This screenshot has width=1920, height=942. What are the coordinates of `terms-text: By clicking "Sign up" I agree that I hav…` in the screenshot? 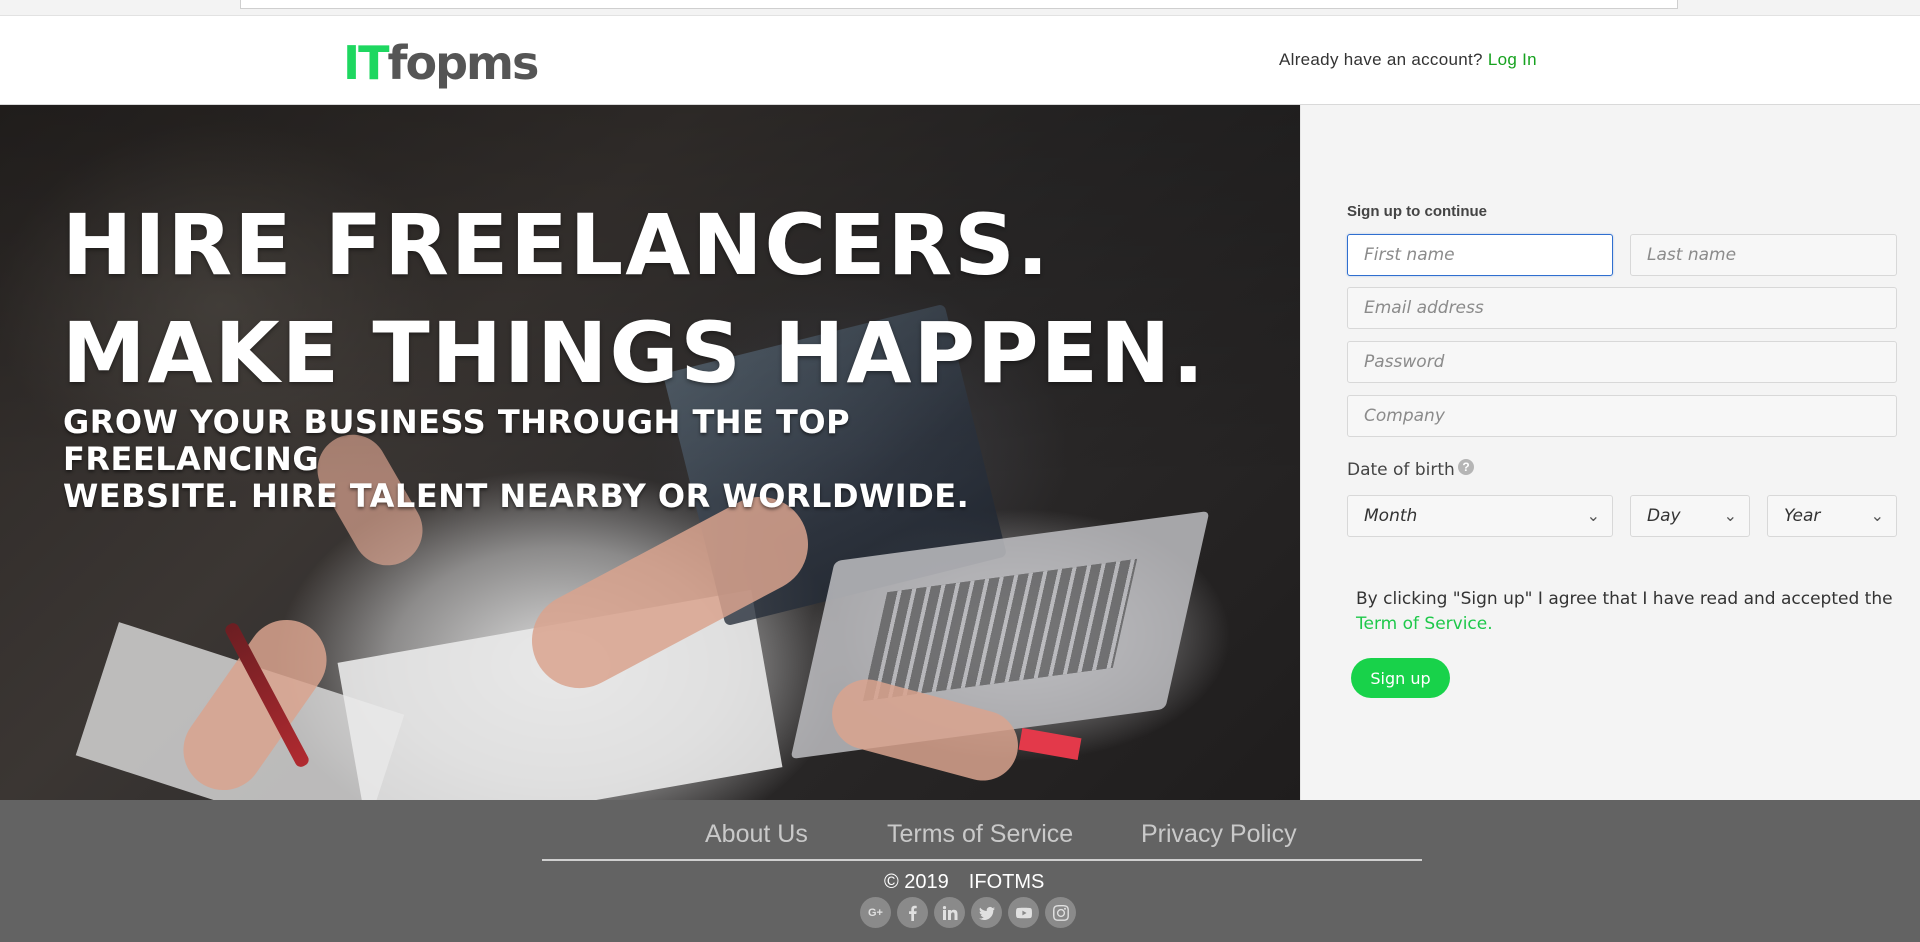 It's located at (1624, 599).